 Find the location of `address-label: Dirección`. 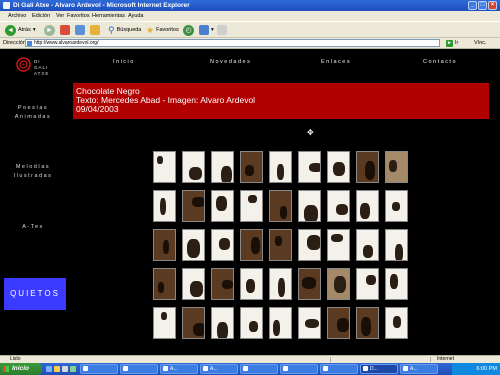

address-label: Dirección is located at coordinates (14, 43).